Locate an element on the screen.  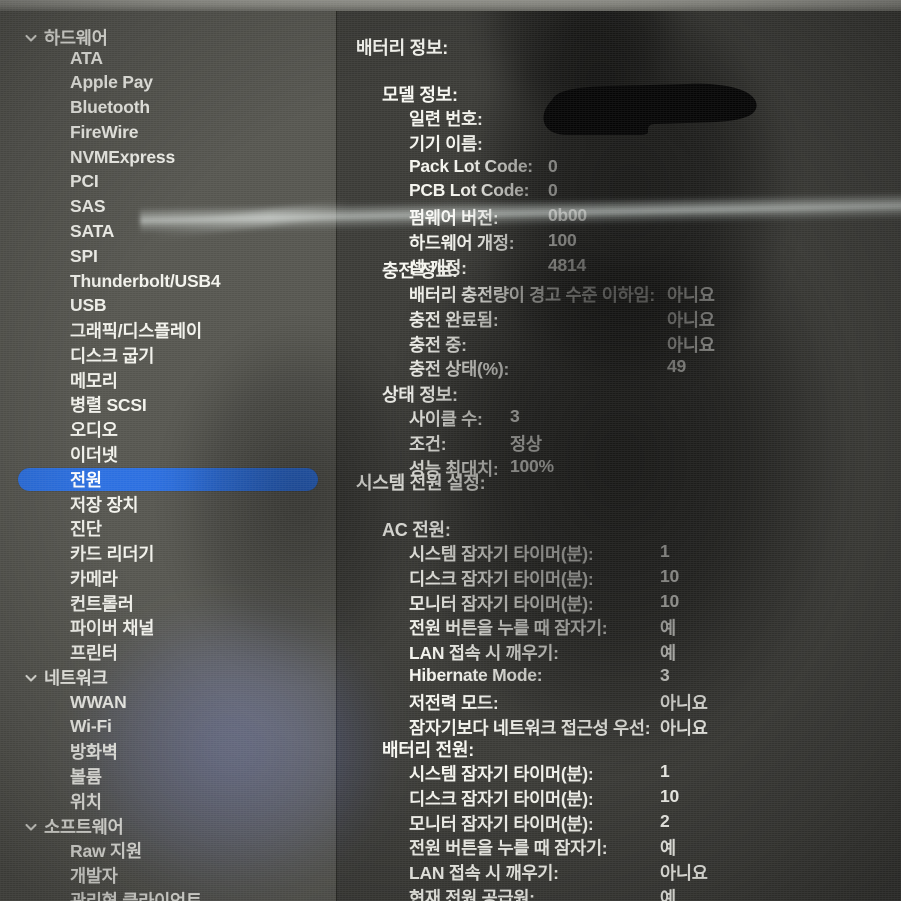
detail-key: 충전 완료됨: is located at coordinates (454, 319).